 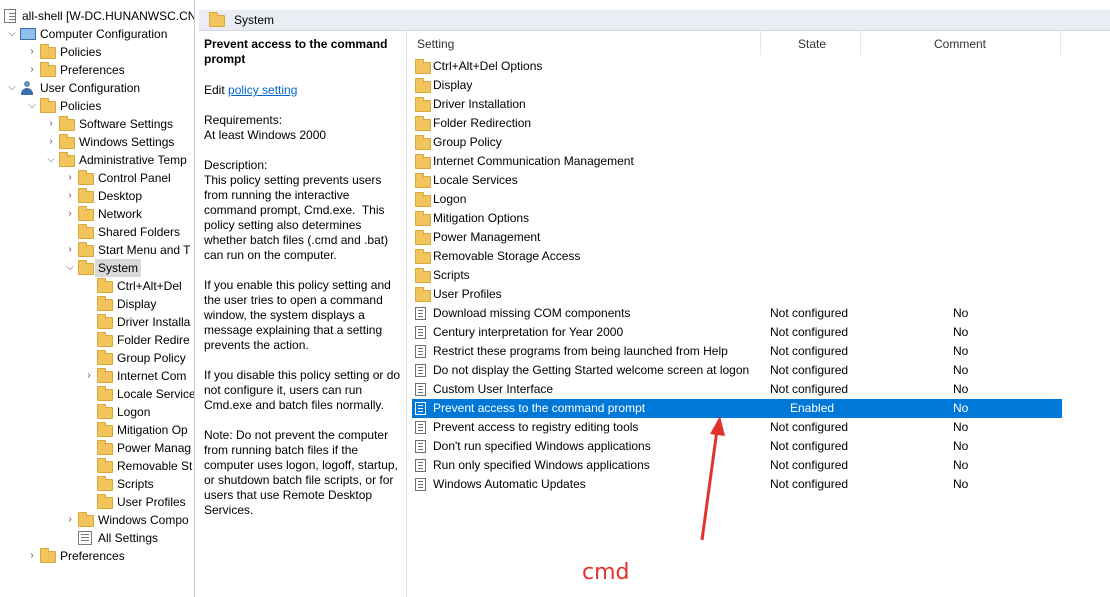 I want to click on folder-row: Power Management, so click(x=737, y=237).